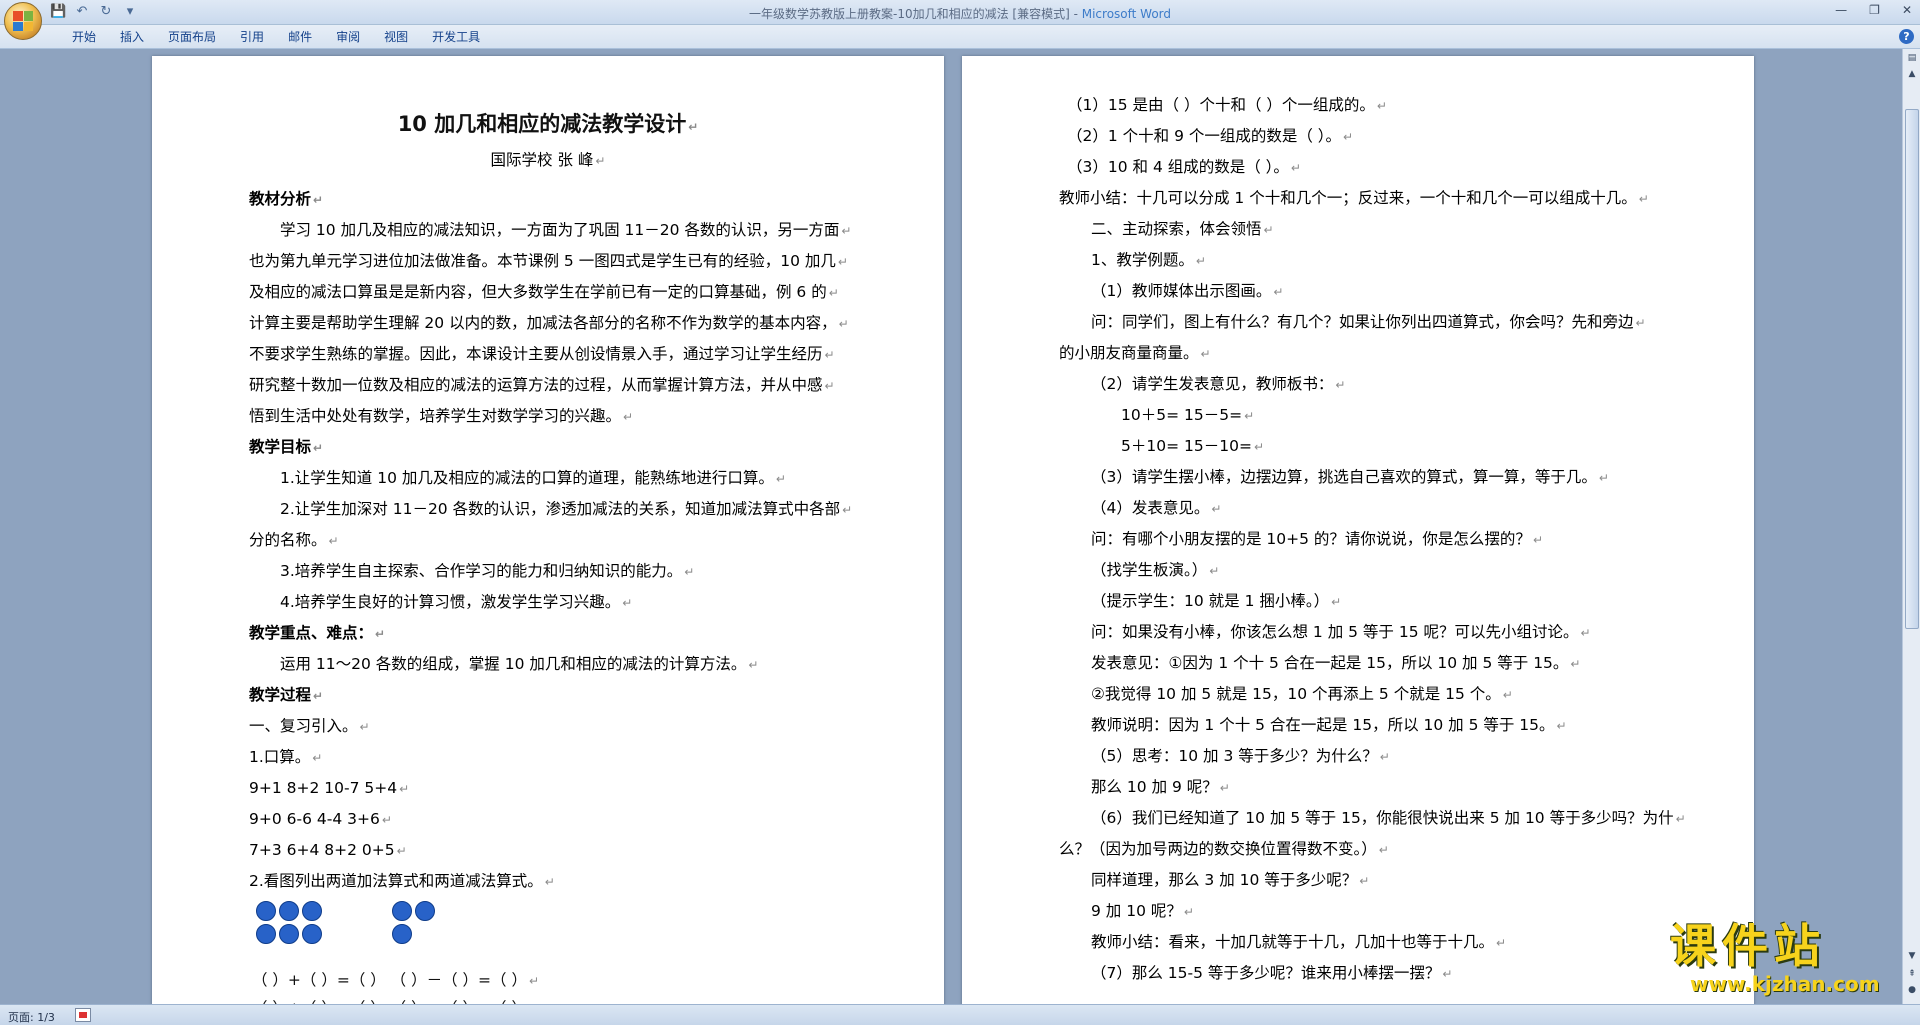  I want to click on body-line: 那么 10 加 9 呢？ ↵, so click(1379, 788).